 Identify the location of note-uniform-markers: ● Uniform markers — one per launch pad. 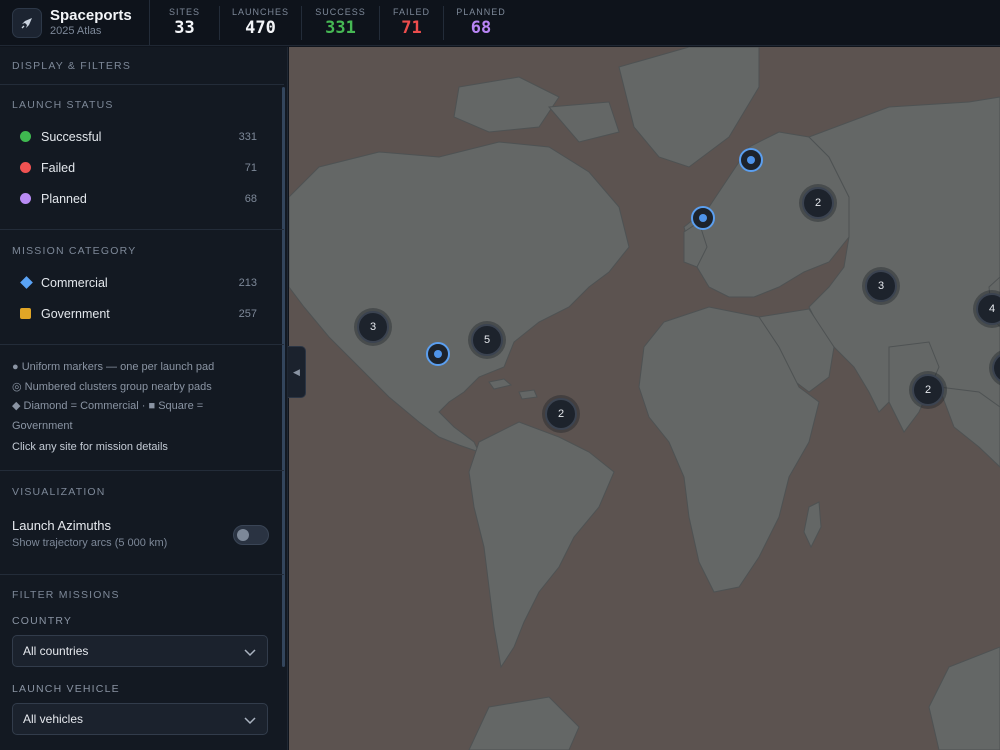
(113, 367).